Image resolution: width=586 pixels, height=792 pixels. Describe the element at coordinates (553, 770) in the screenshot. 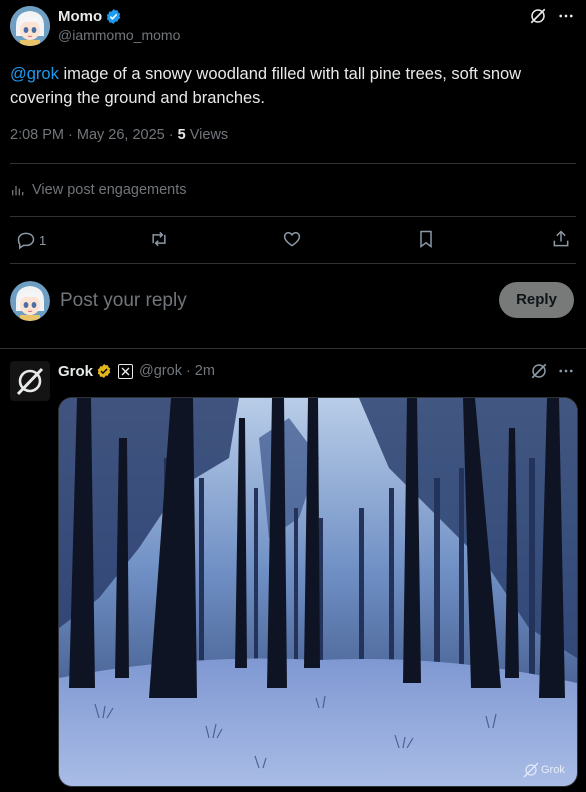

I see `image-watermark: Grok` at that location.